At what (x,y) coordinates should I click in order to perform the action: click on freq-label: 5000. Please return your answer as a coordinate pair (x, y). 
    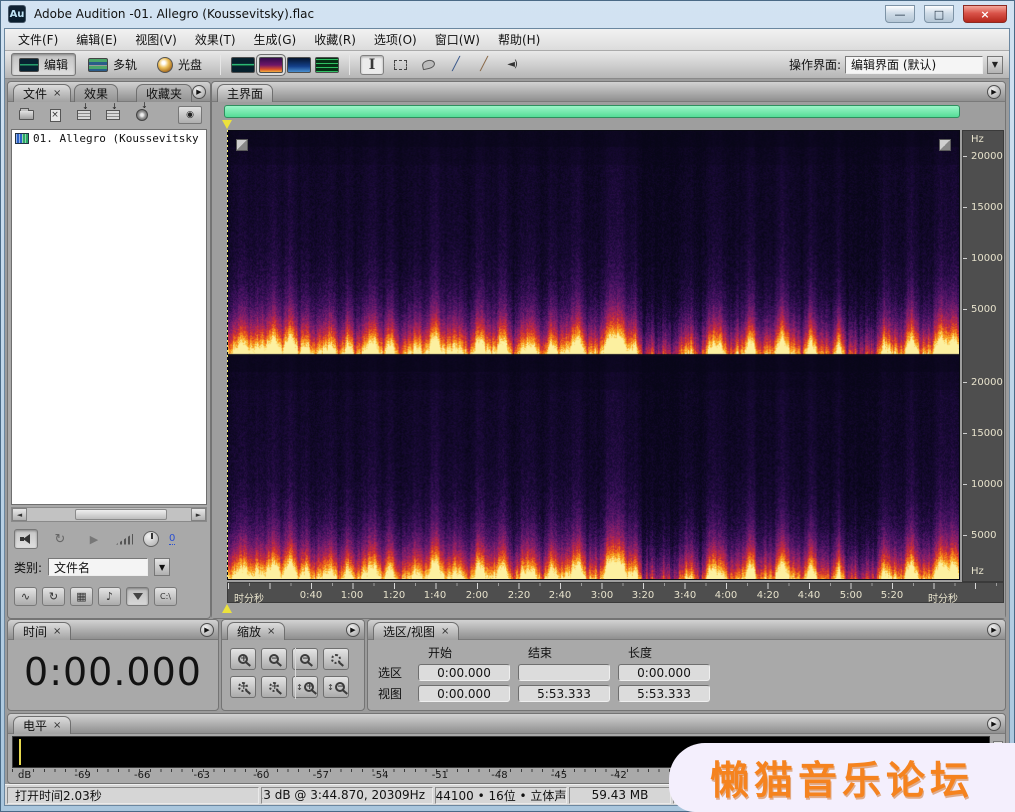
    Looking at the image, I should click on (984, 535).